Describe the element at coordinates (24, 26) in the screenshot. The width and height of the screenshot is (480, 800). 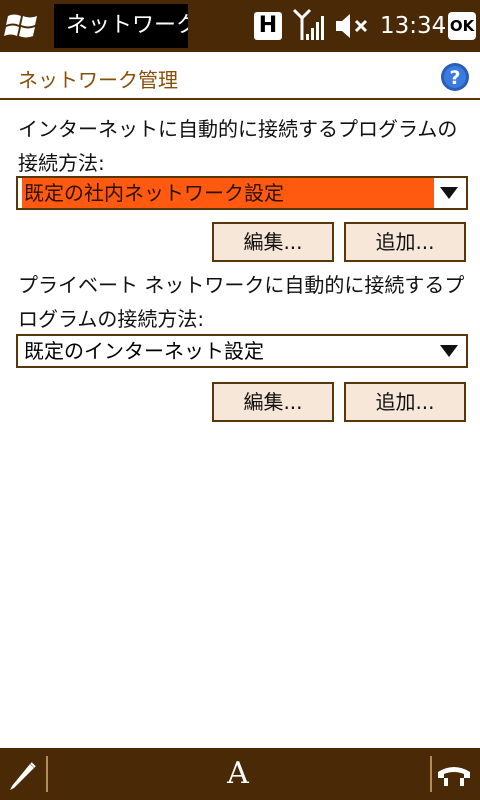
I see `windows-start-icon` at that location.